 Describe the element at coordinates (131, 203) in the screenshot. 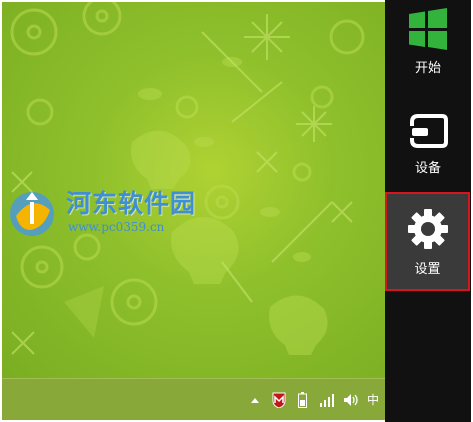

I see `watermark-title: 河东软件园` at that location.